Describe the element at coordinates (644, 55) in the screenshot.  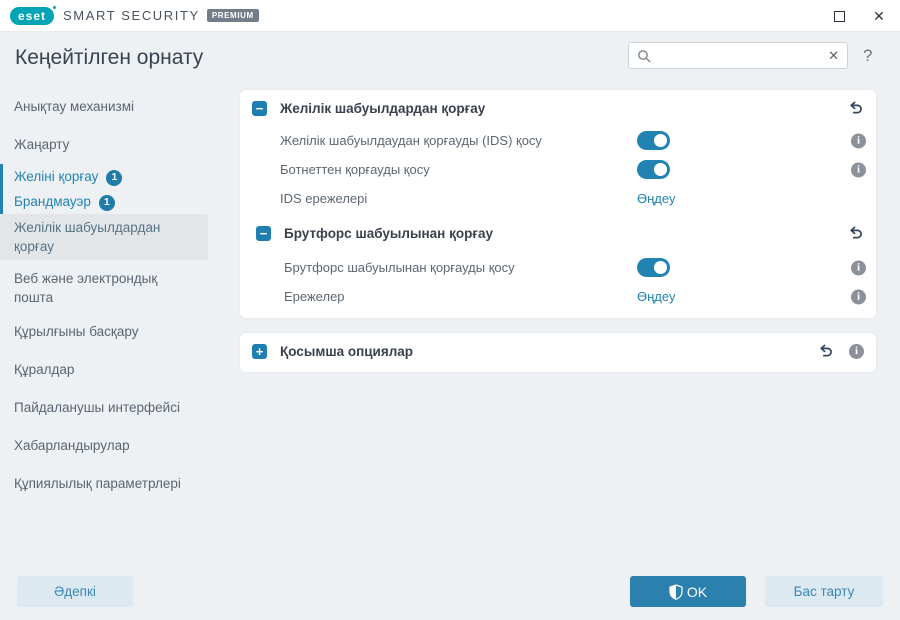
I see `search-icon` at that location.